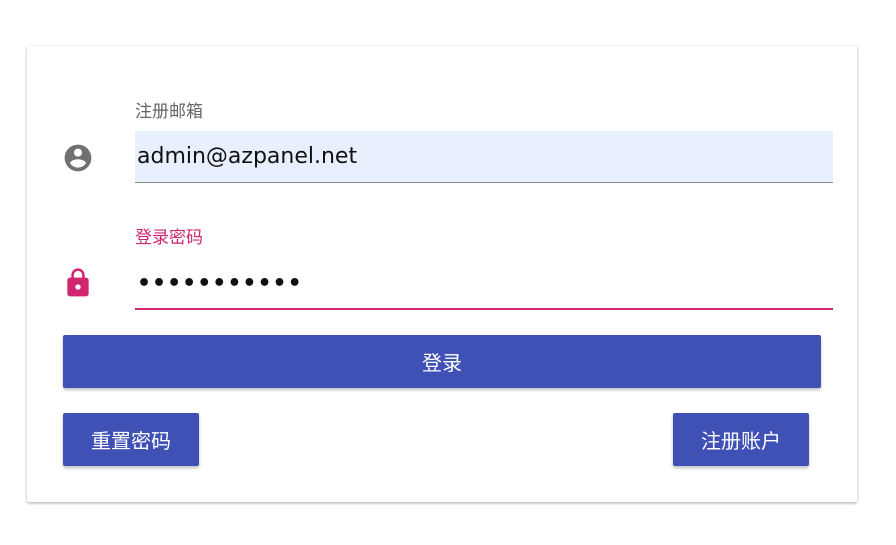  Describe the element at coordinates (442, 361) in the screenshot. I see `login-button: 登录` at that location.